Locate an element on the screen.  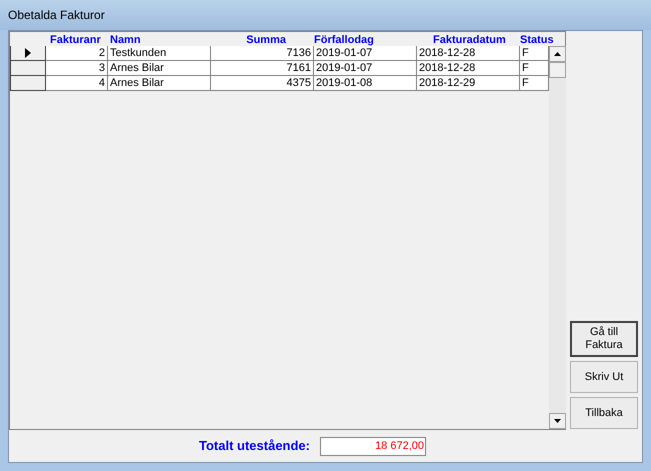
column-header: Namn is located at coordinates (125, 40).